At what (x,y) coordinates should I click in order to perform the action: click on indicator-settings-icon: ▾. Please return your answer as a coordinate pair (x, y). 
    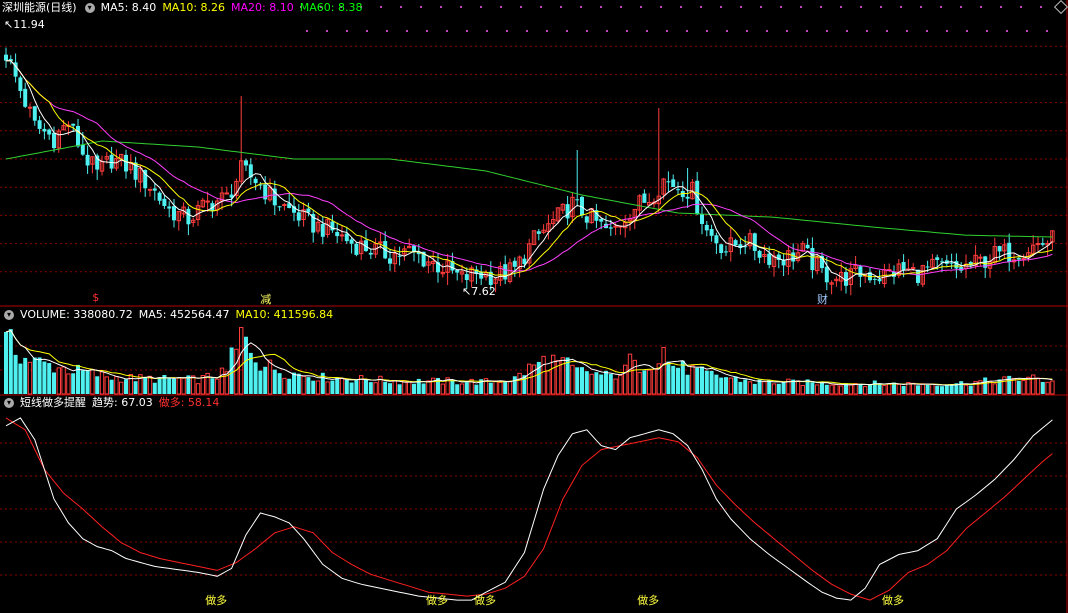
    Looking at the image, I should click on (89, 8).